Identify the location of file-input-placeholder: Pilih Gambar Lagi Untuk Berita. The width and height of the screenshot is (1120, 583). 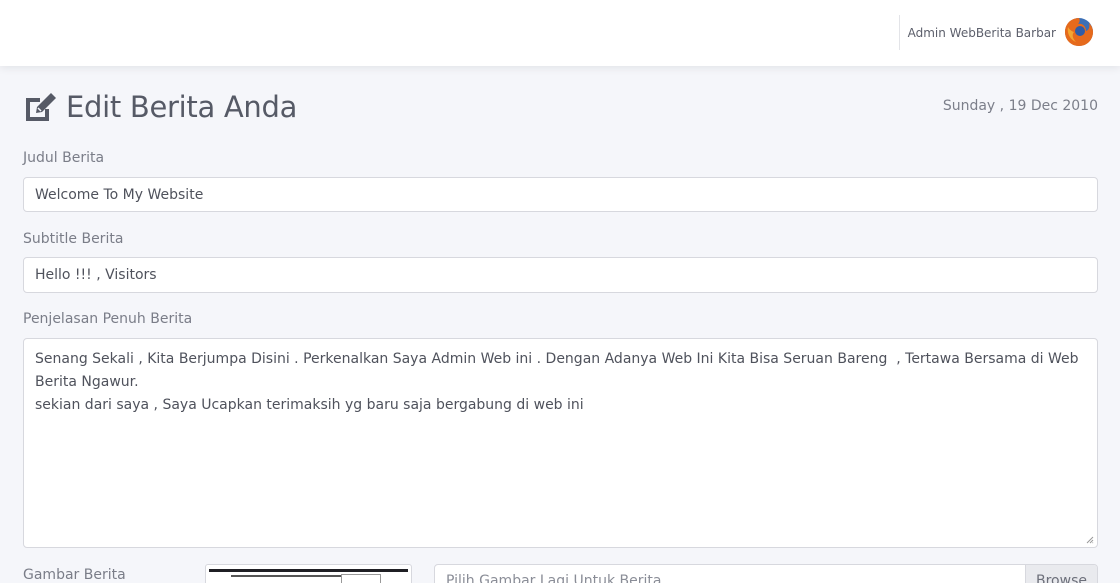
(554, 578).